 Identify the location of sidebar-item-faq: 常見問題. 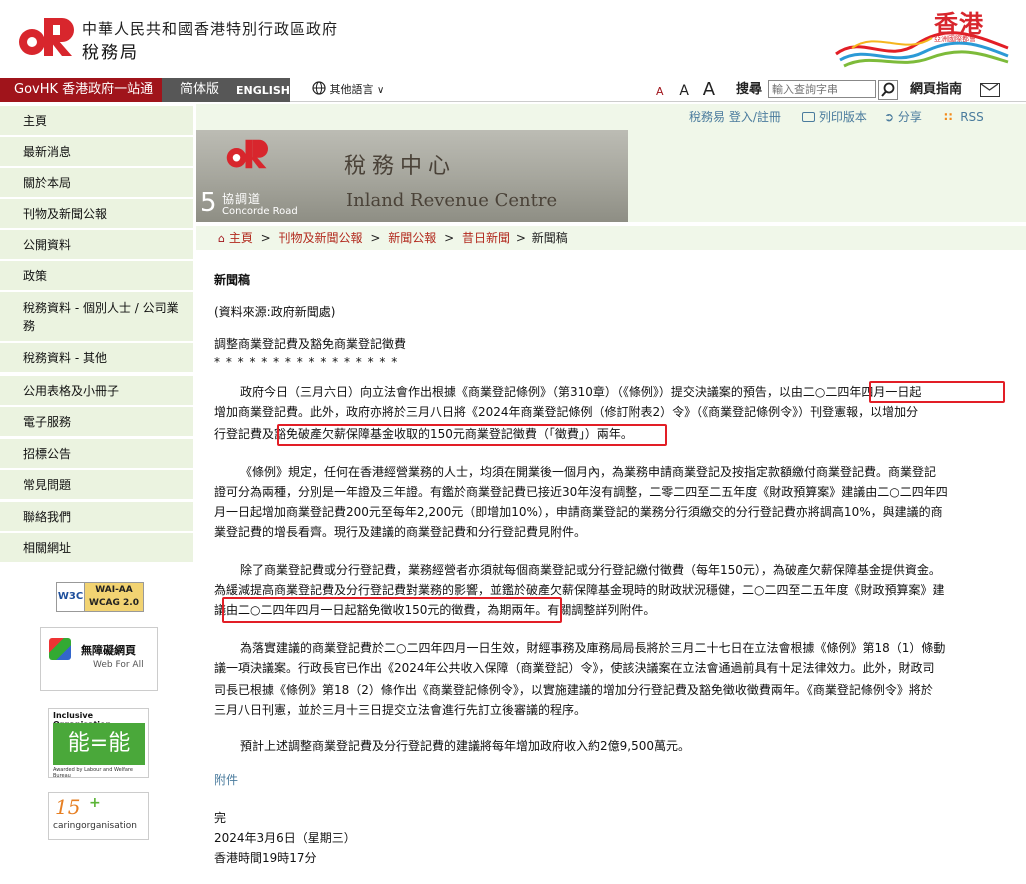
(96, 485).